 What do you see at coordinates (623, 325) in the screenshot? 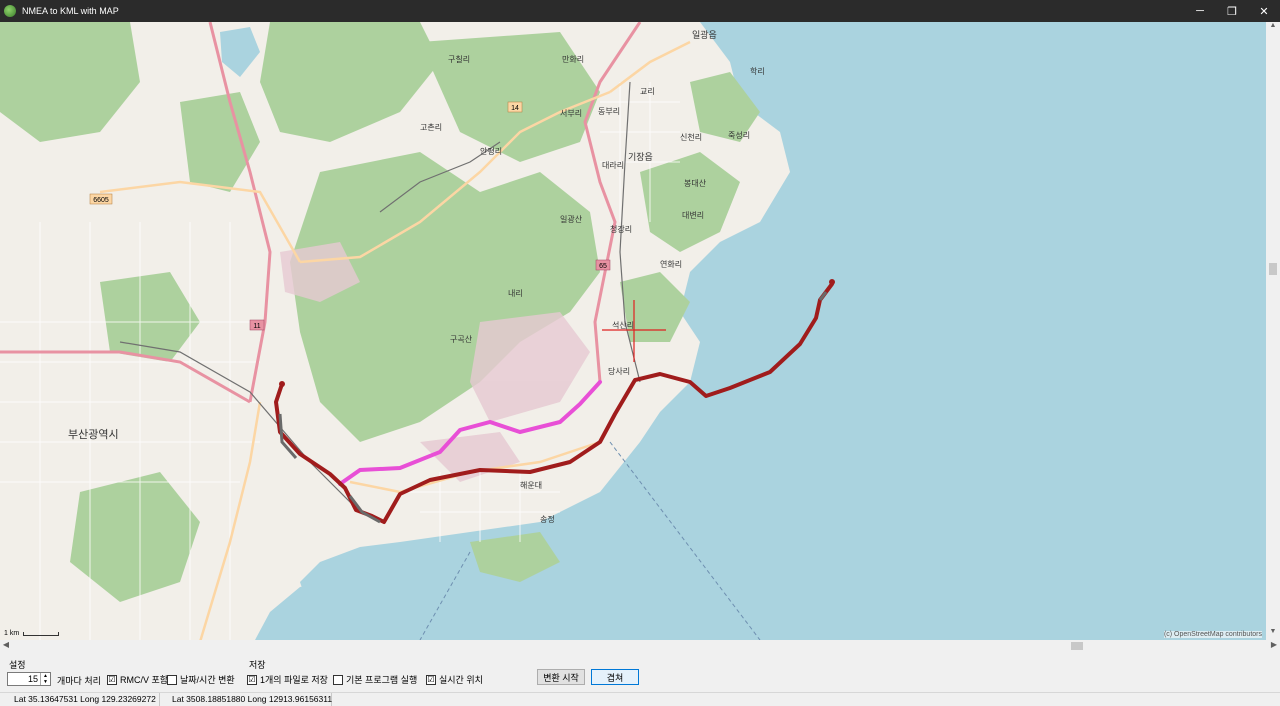
I see `seokgwari-label: 석산리` at bounding box center [623, 325].